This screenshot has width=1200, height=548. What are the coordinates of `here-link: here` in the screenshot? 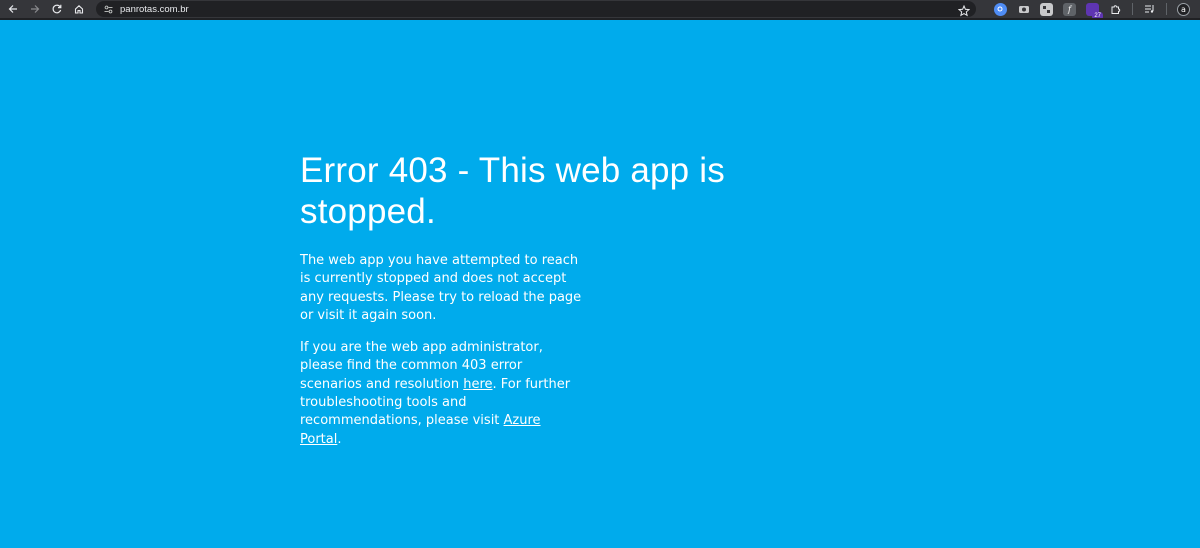 It's located at (477, 384).